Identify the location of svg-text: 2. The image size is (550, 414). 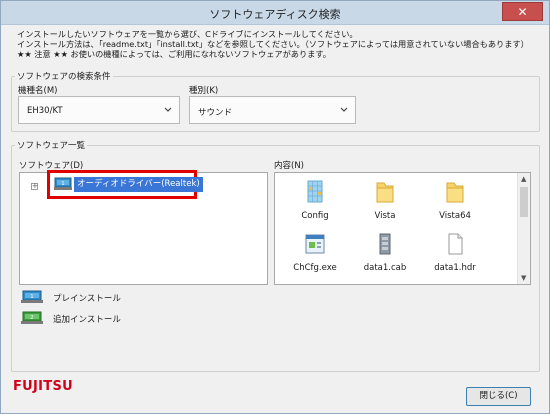
(31, 318).